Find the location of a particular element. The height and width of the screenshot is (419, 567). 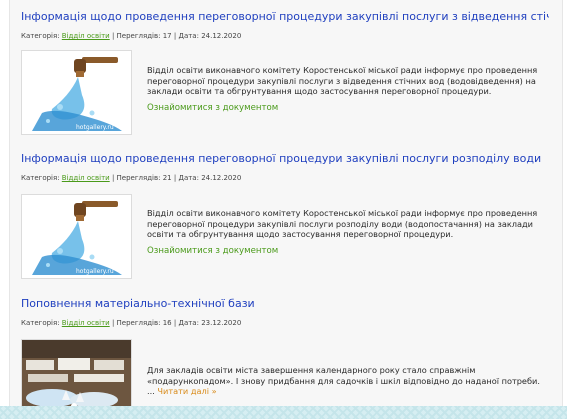

equipment-thumbnail is located at coordinates (76, 376).